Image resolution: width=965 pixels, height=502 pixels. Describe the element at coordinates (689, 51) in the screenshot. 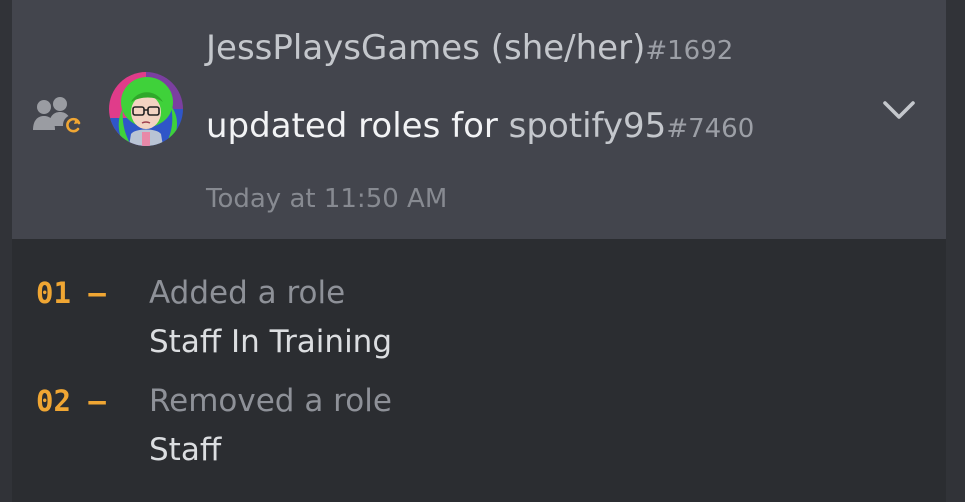

I see `actor-discriminator: #1692` at that location.